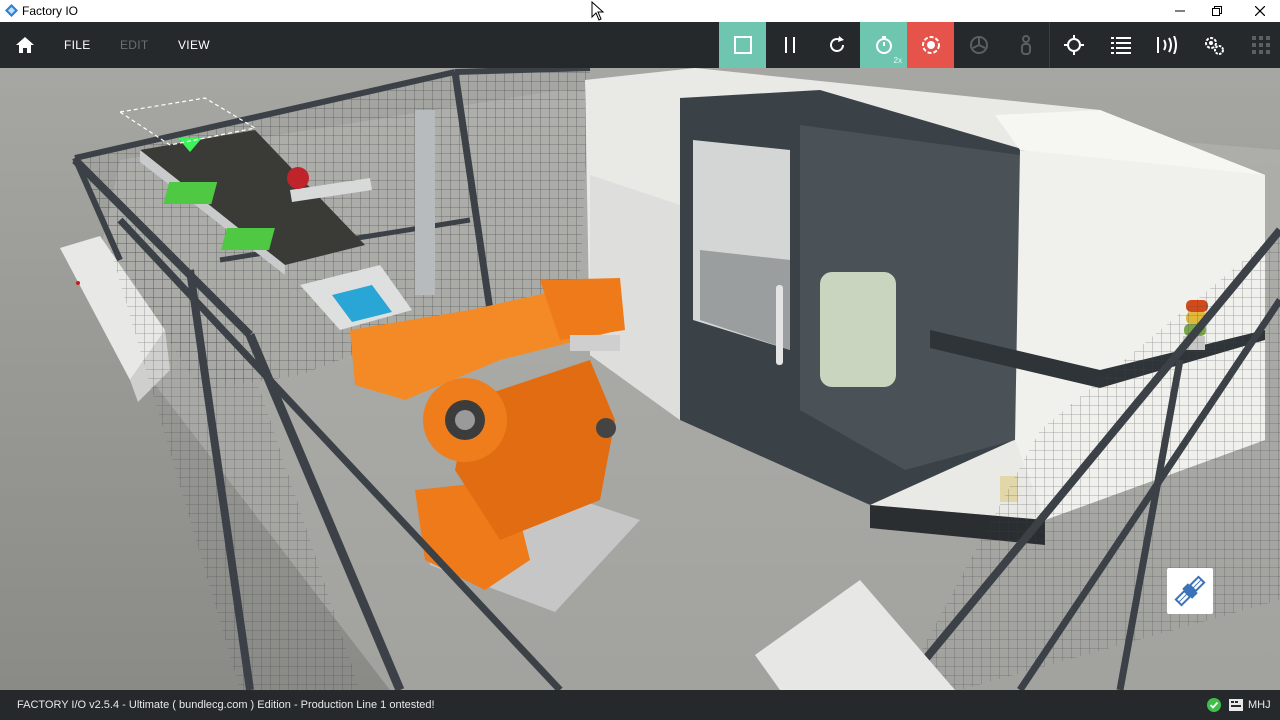 This screenshot has width=1280, height=720. I want to click on timer-speed-icon, so click(883, 45).